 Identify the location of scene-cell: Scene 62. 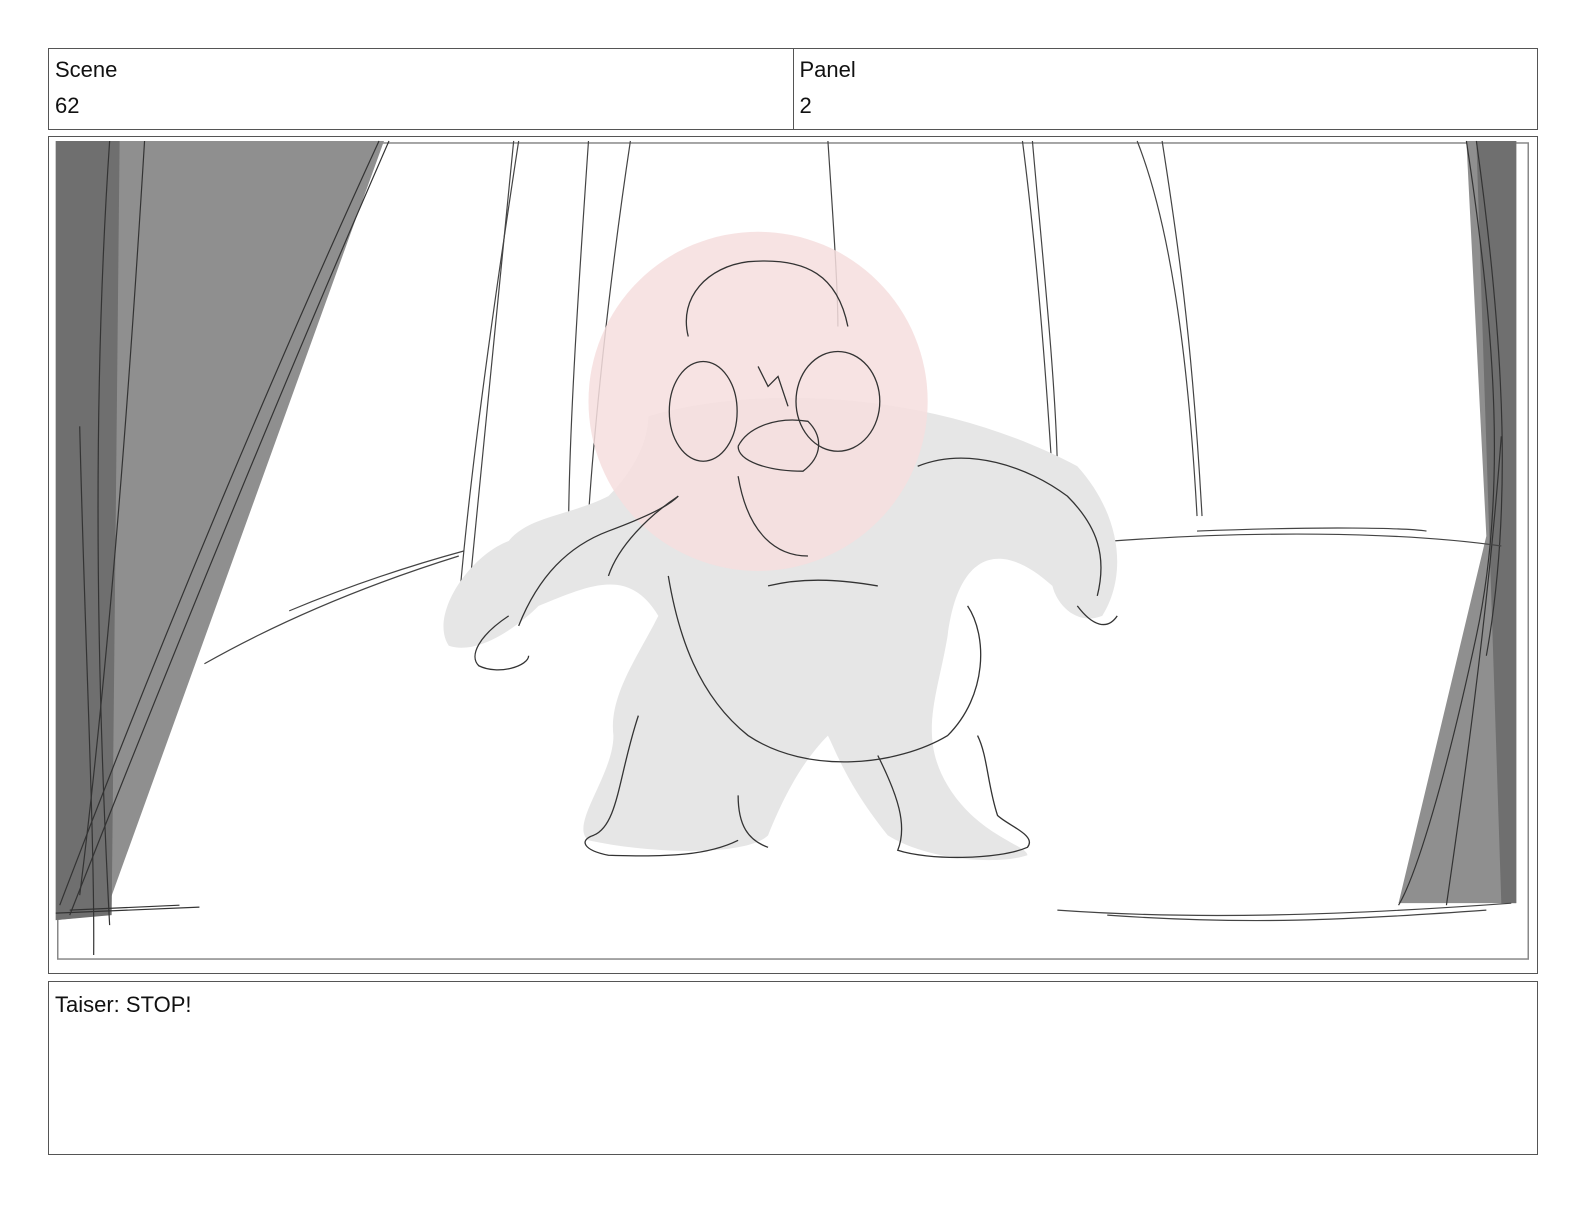
(421, 89).